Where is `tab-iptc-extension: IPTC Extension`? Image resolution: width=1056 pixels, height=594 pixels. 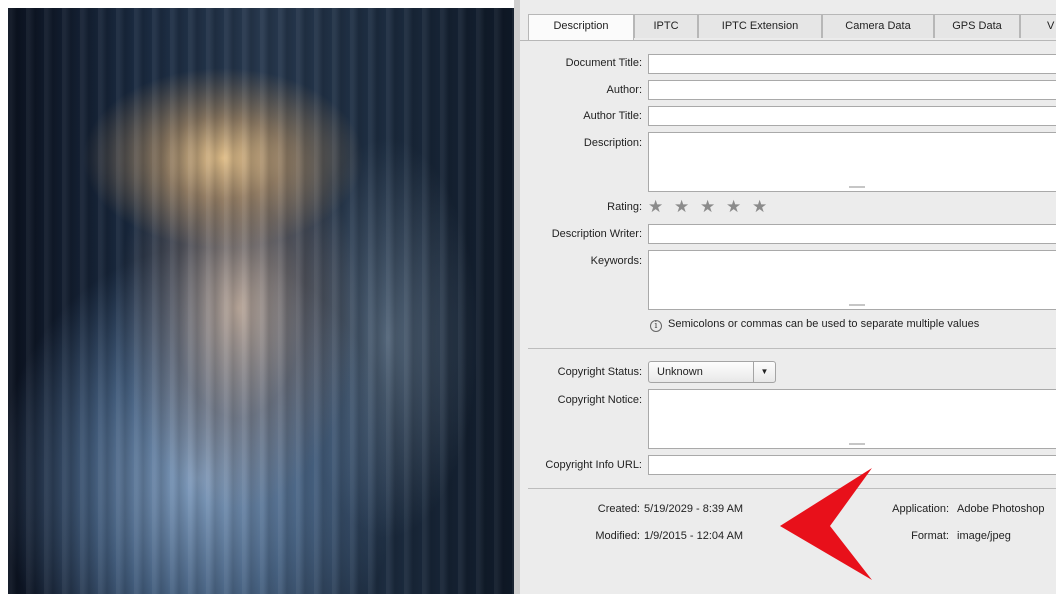
tab-iptc-extension: IPTC Extension is located at coordinates (760, 26).